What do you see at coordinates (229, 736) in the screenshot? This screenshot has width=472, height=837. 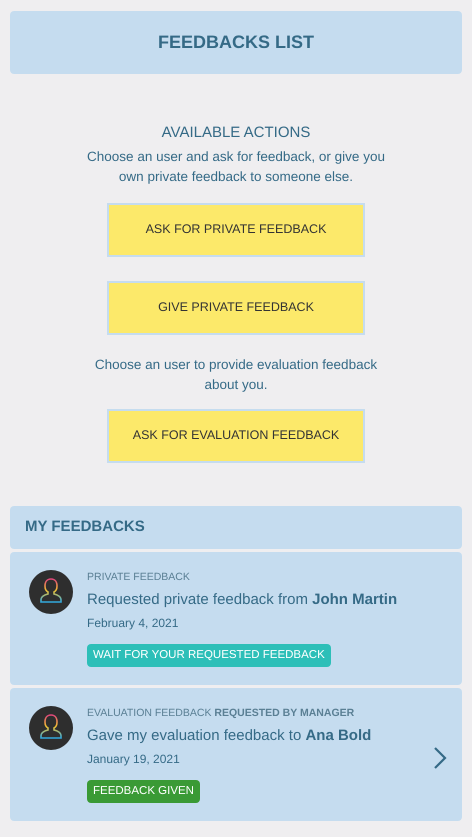 I see `feedback-title: Gave my evaluation feedback to Ana Bold` at bounding box center [229, 736].